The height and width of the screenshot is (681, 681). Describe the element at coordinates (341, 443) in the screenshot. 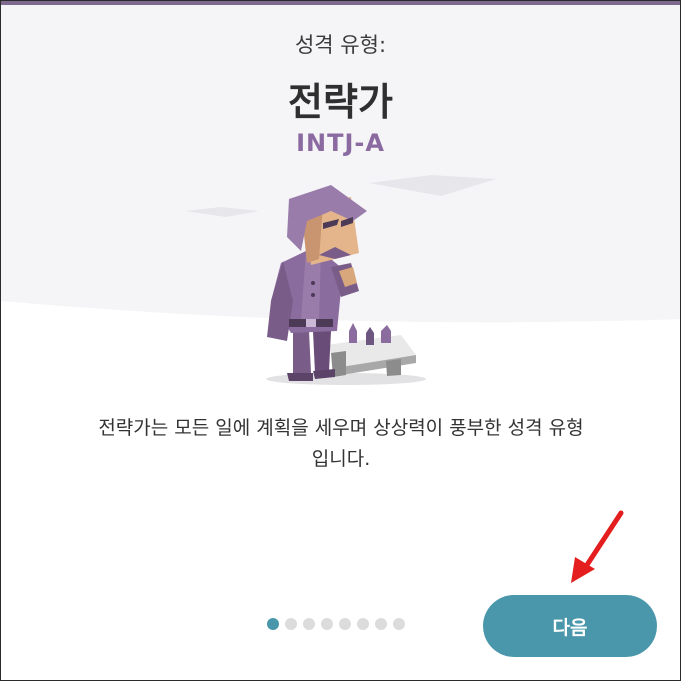

I see `type-description: 전략가는 모든 일에 계획을 세우며 상상력이 풍부한 성격 유형입니다.` at that location.